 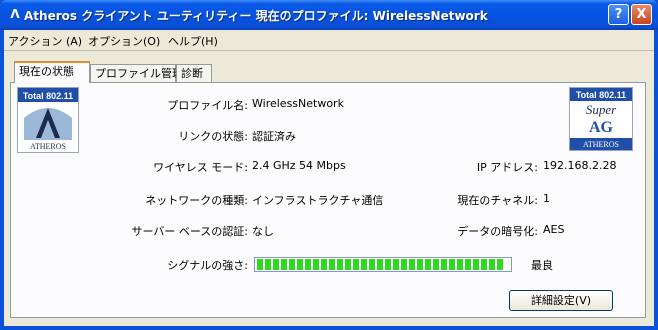 What do you see at coordinates (618, 14) in the screenshot?
I see `help-button: ?` at bounding box center [618, 14].